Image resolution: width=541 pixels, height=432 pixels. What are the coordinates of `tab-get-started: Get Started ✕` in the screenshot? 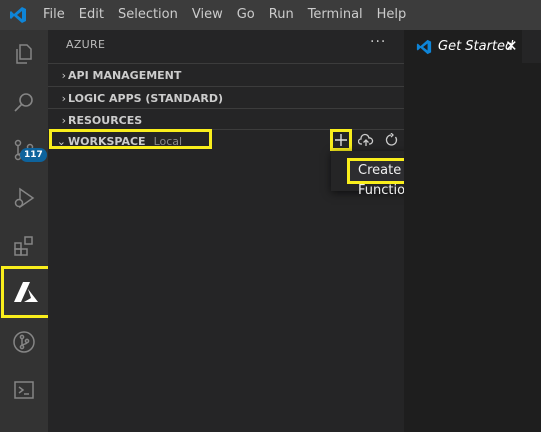 It's located at (463, 46).